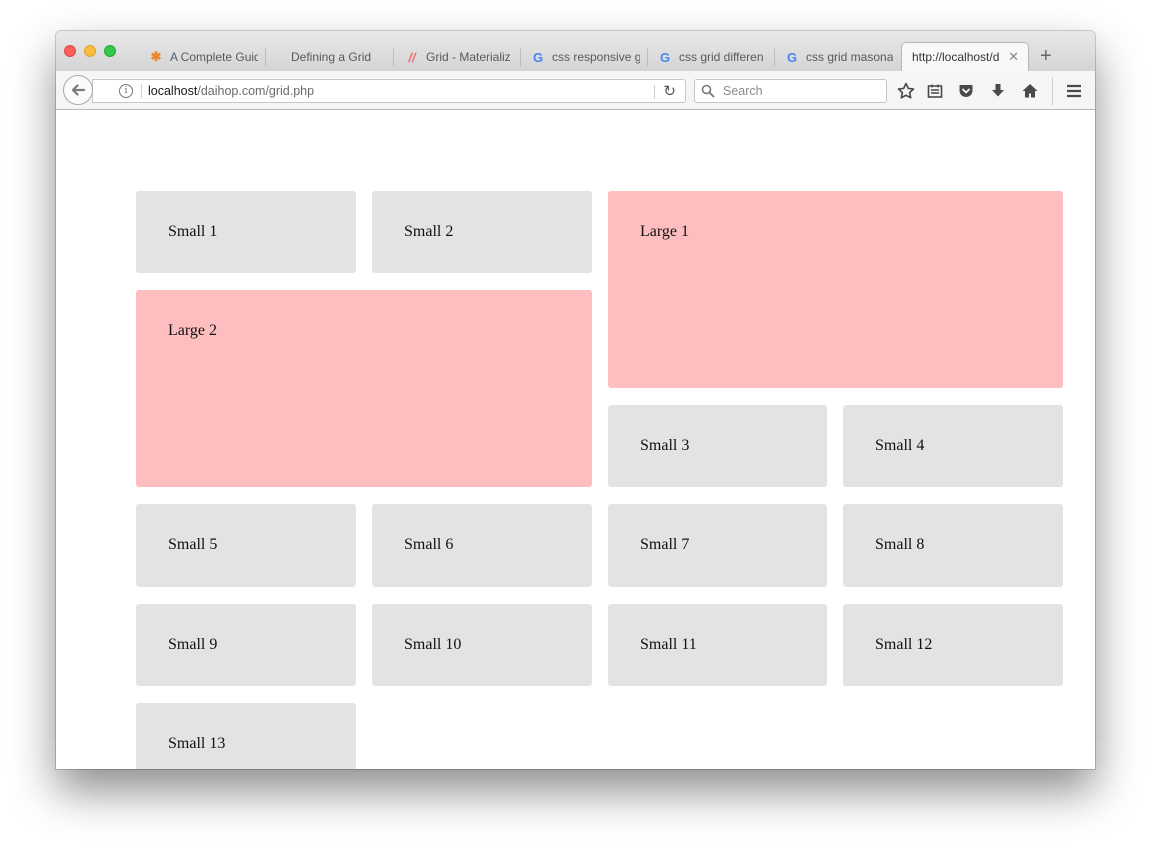 The height and width of the screenshot is (849, 1151). Describe the element at coordinates (364, 388) in the screenshot. I see `grid-cell-large-2: Large 2` at that location.